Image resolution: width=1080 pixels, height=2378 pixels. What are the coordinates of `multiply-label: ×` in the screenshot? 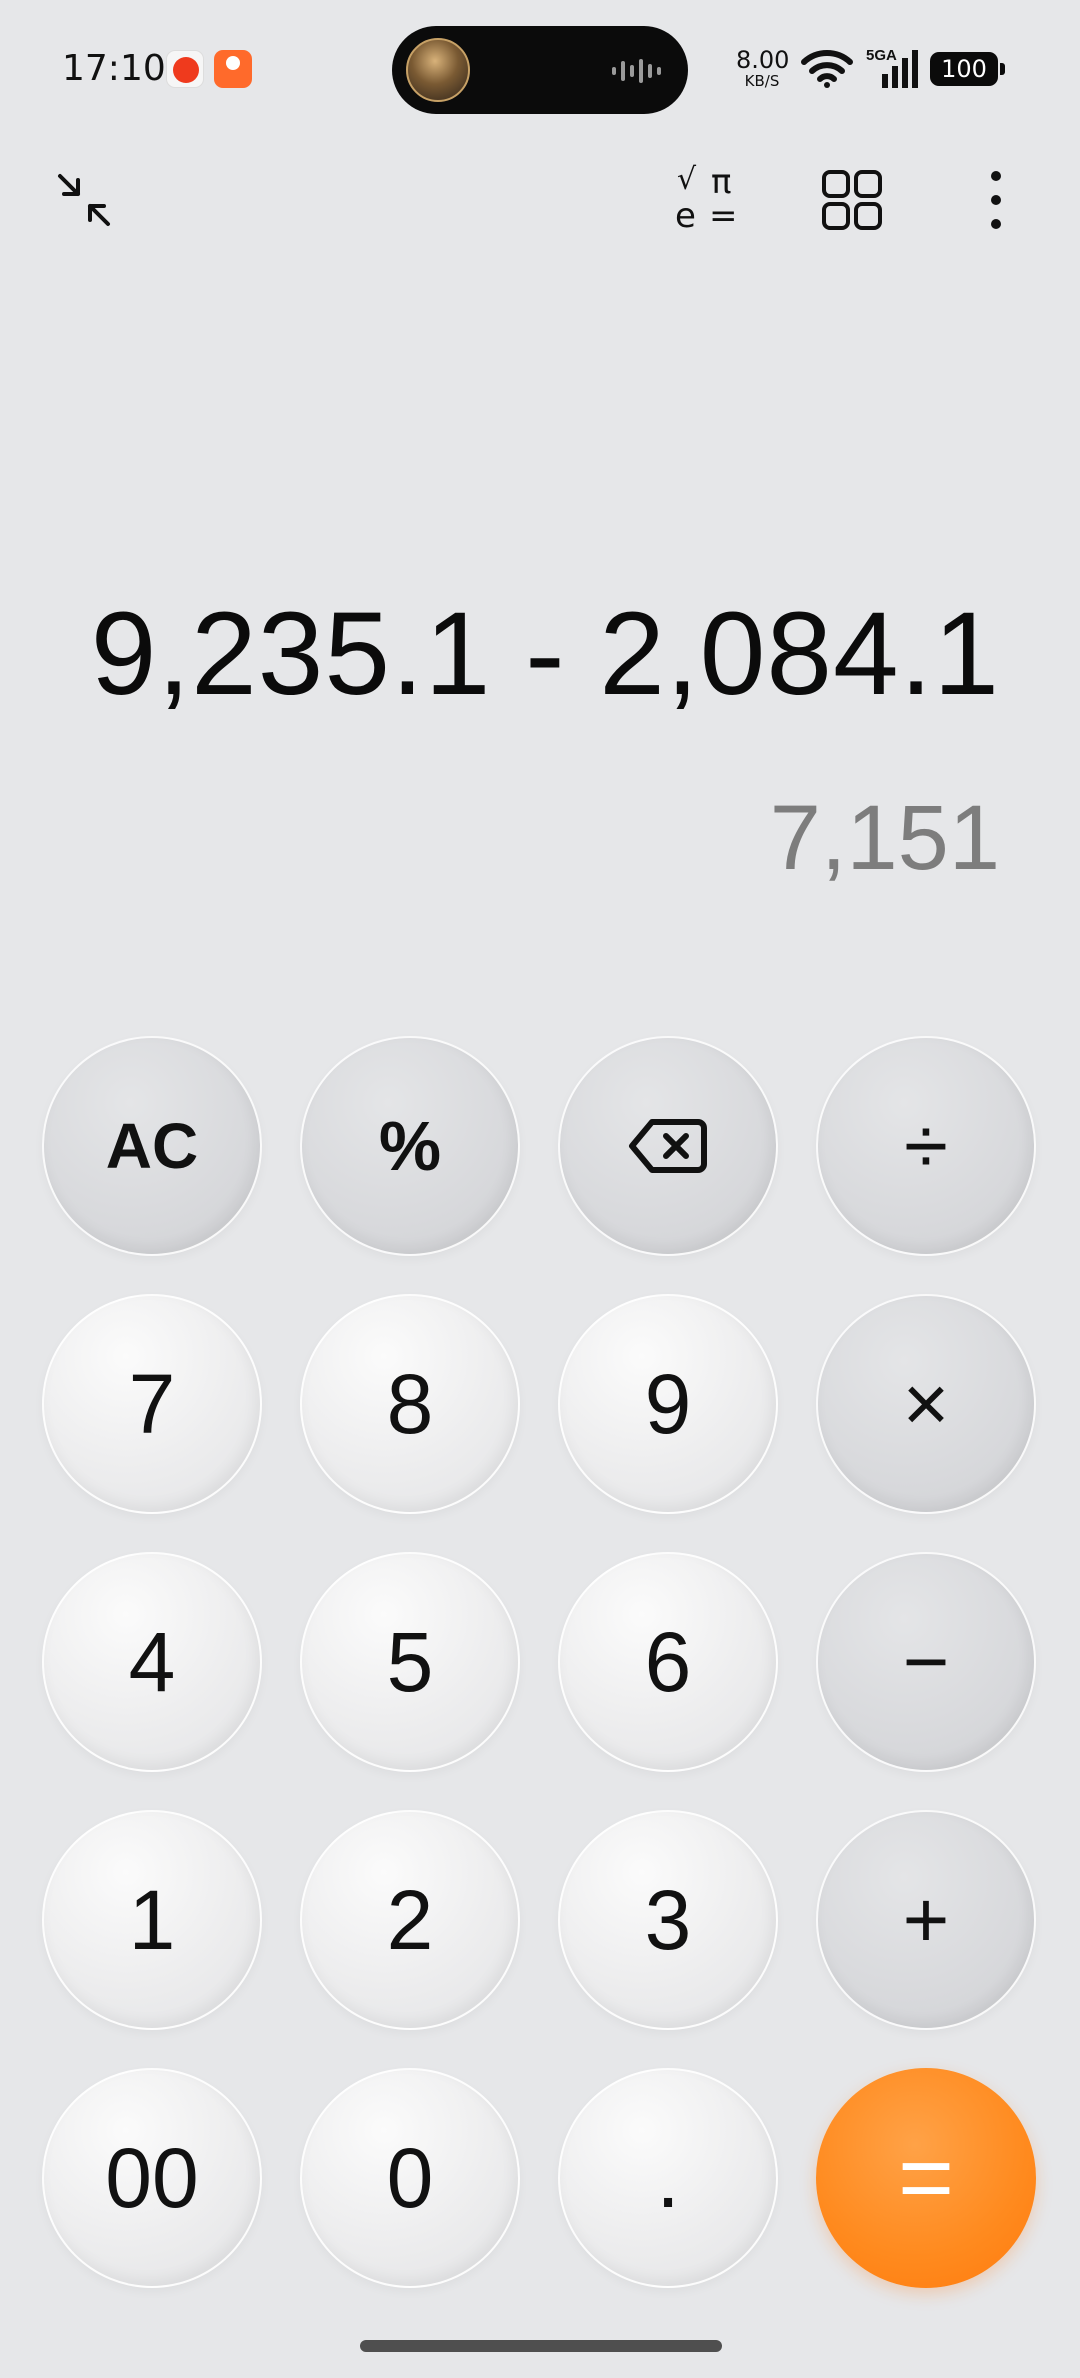 It's located at (926, 1403).